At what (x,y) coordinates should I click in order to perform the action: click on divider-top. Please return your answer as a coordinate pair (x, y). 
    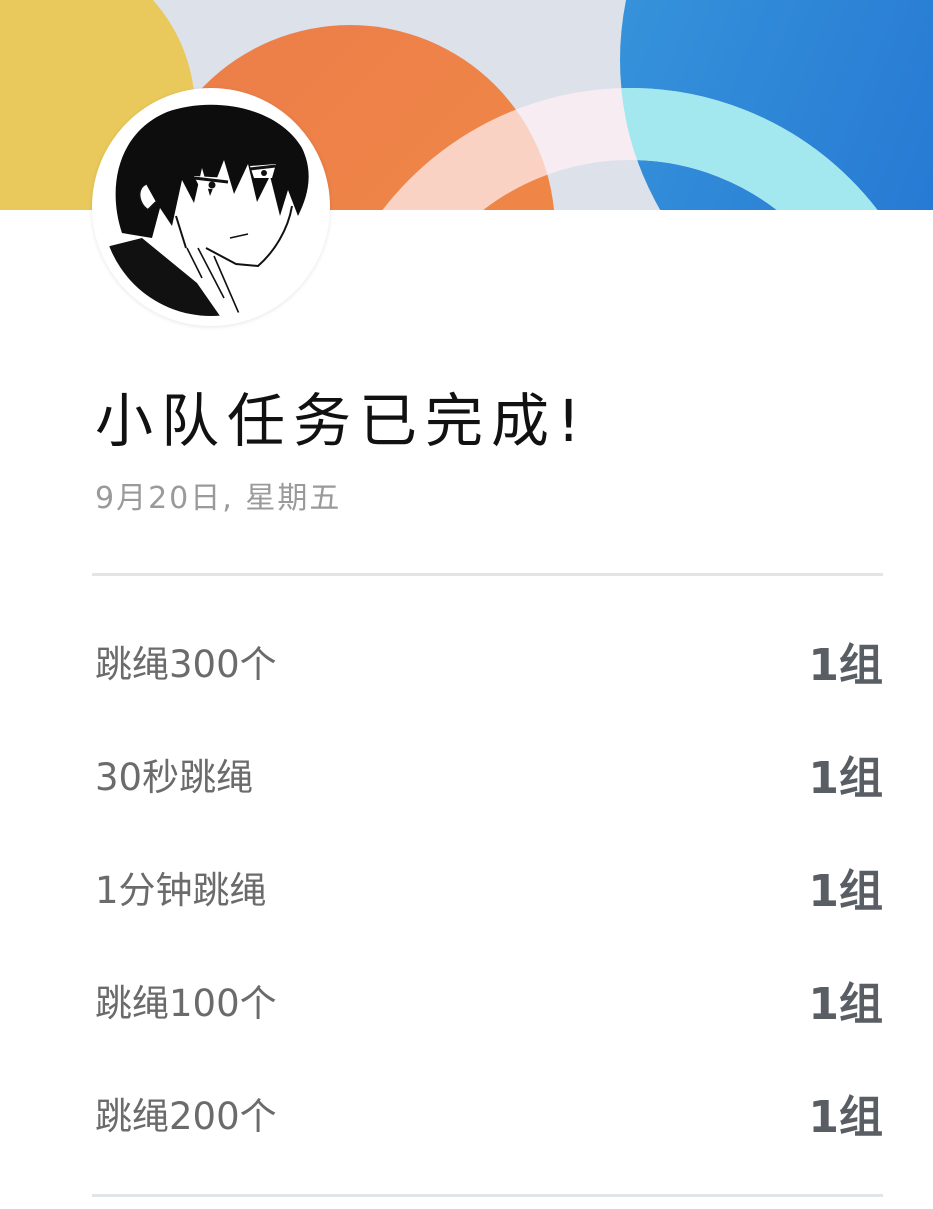
    Looking at the image, I should click on (487, 574).